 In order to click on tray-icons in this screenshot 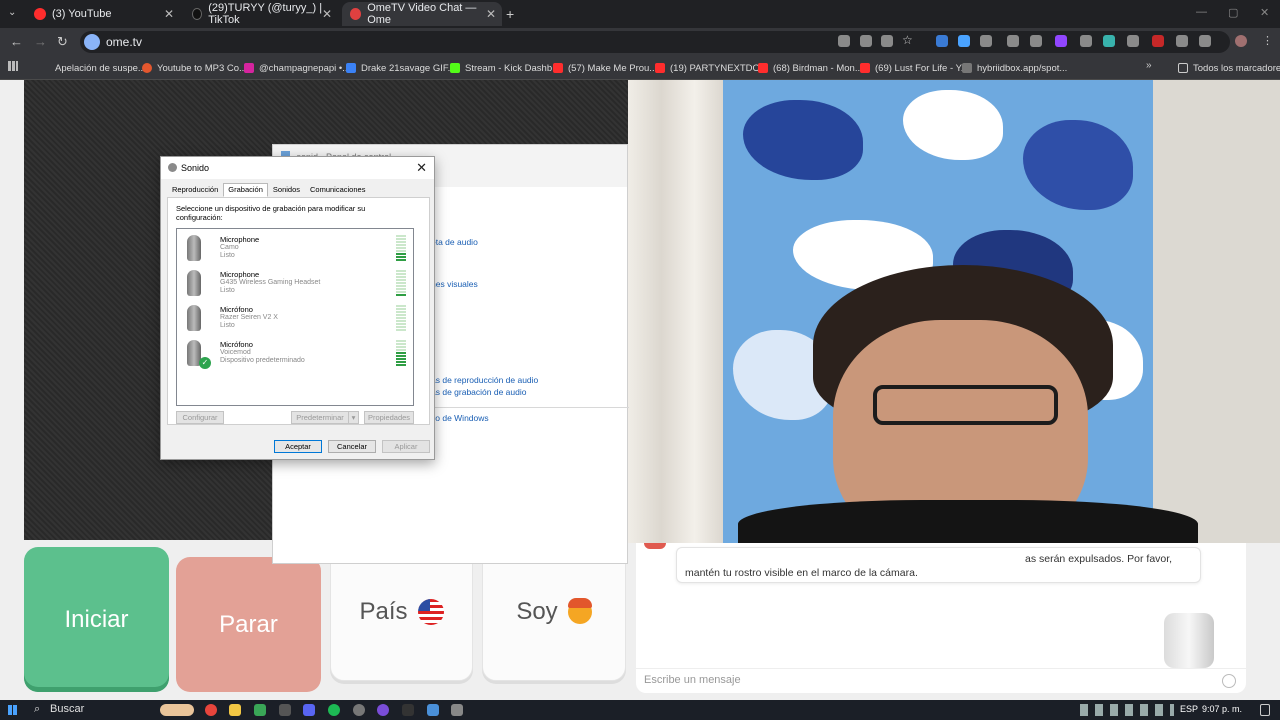, I will do `click(1127, 710)`.